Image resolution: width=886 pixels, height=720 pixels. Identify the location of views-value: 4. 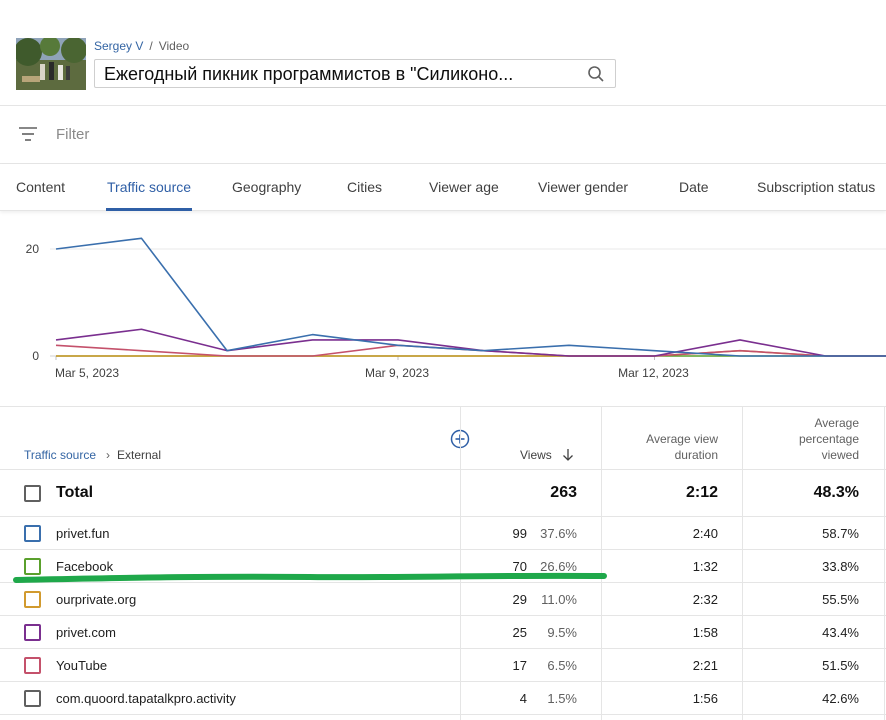
(523, 698).